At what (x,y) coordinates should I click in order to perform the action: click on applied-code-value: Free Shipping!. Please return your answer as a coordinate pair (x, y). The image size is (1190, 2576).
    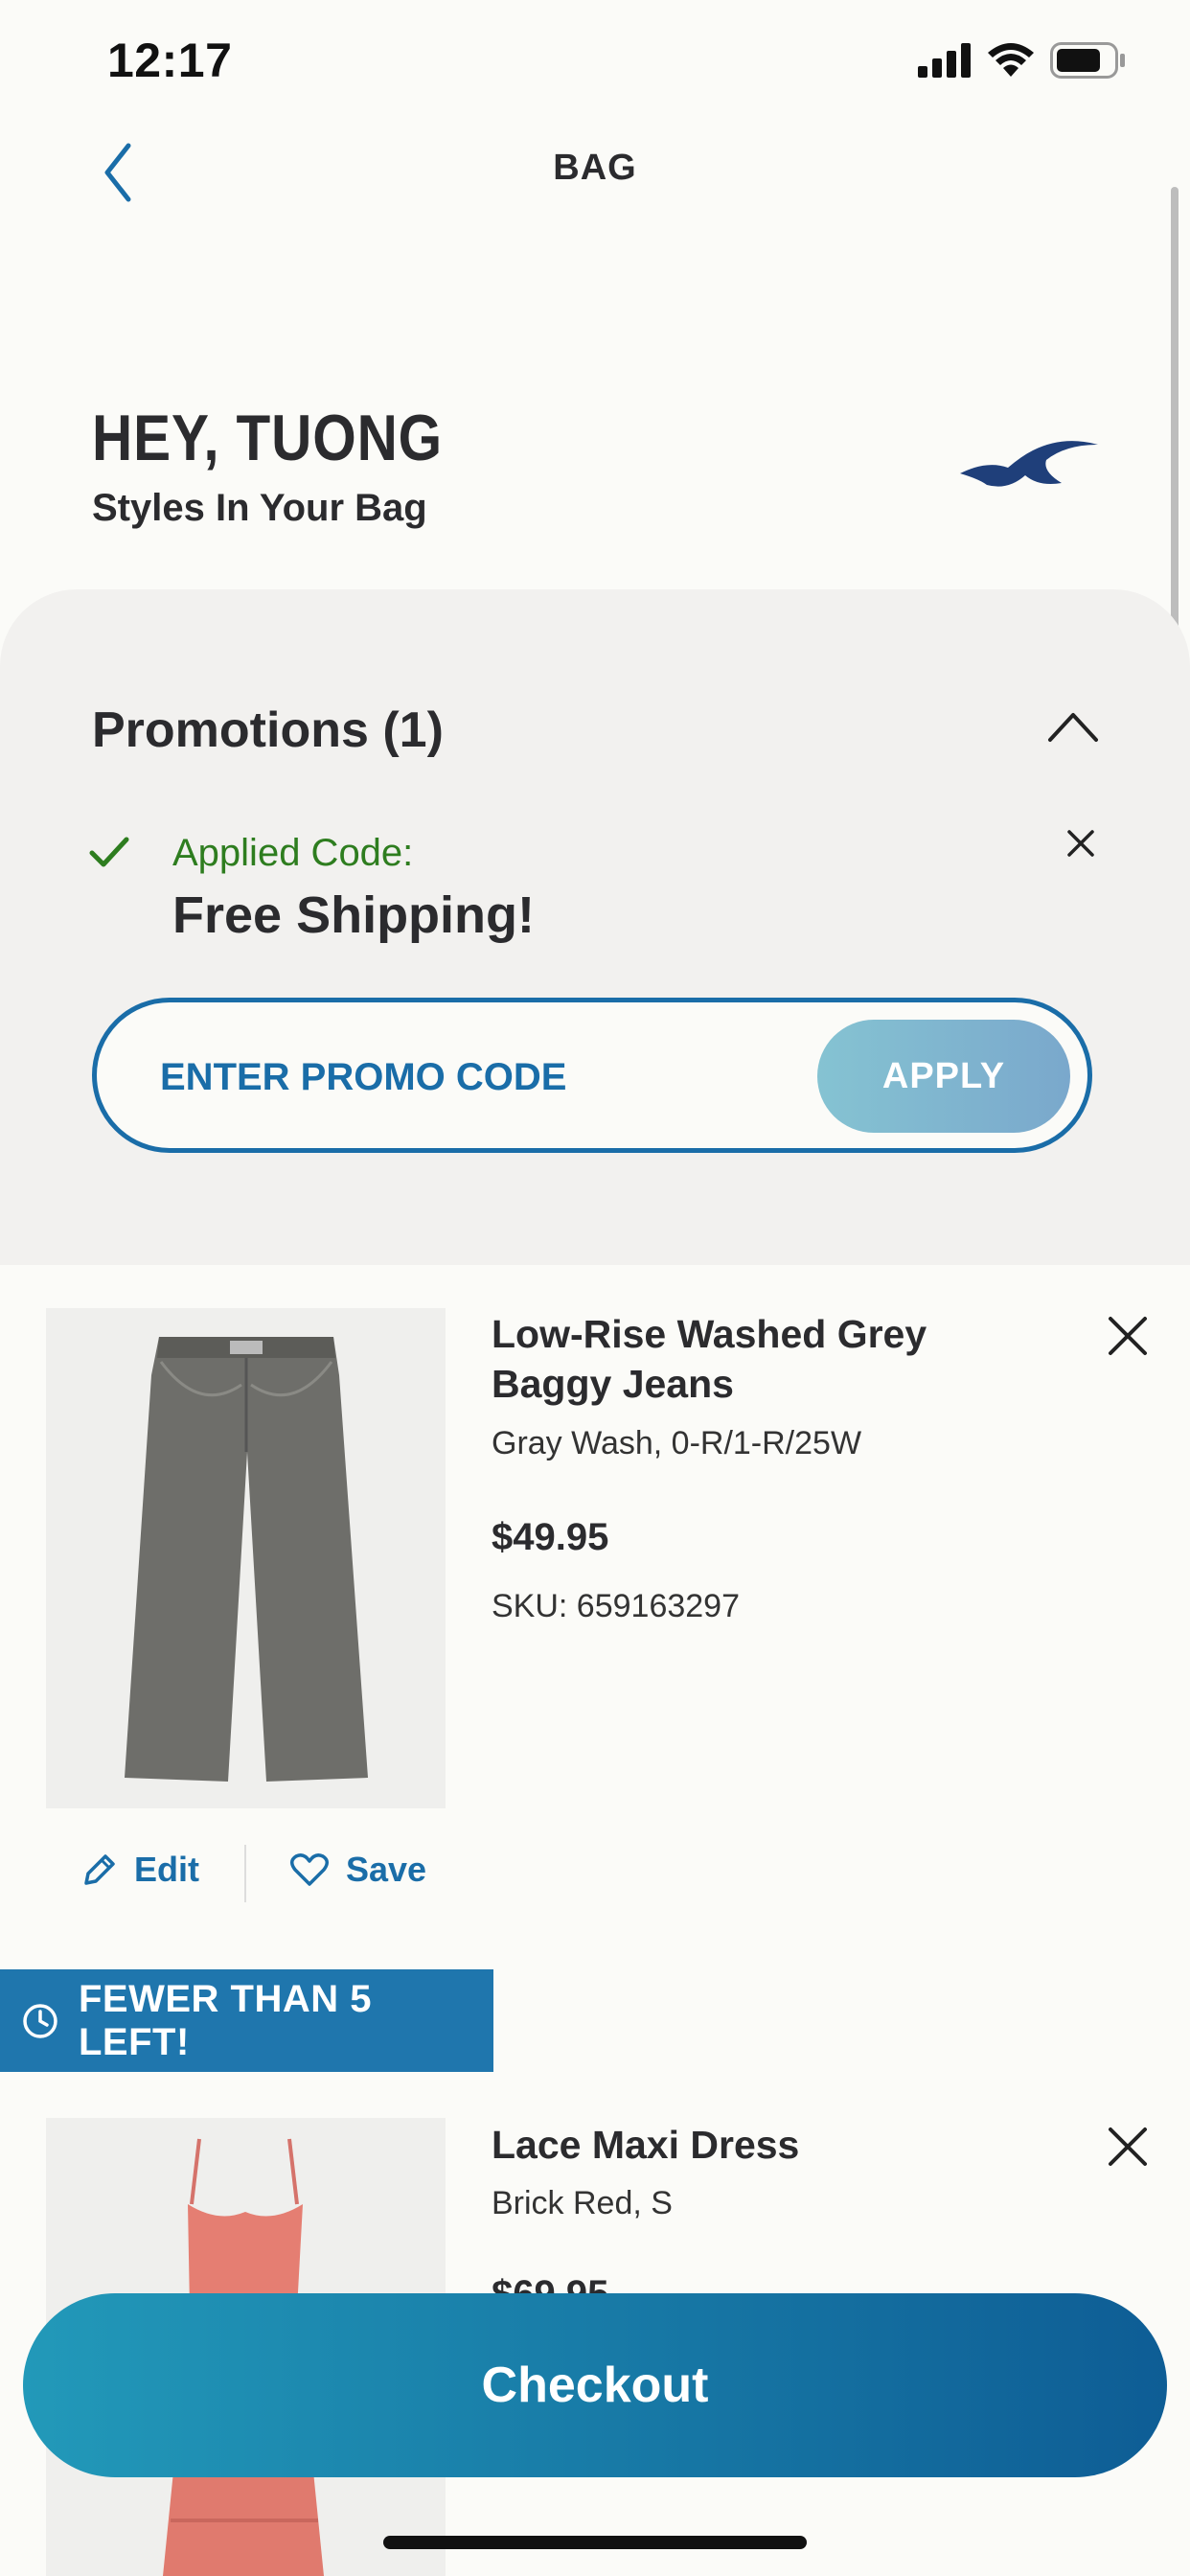
    Looking at the image, I should click on (354, 915).